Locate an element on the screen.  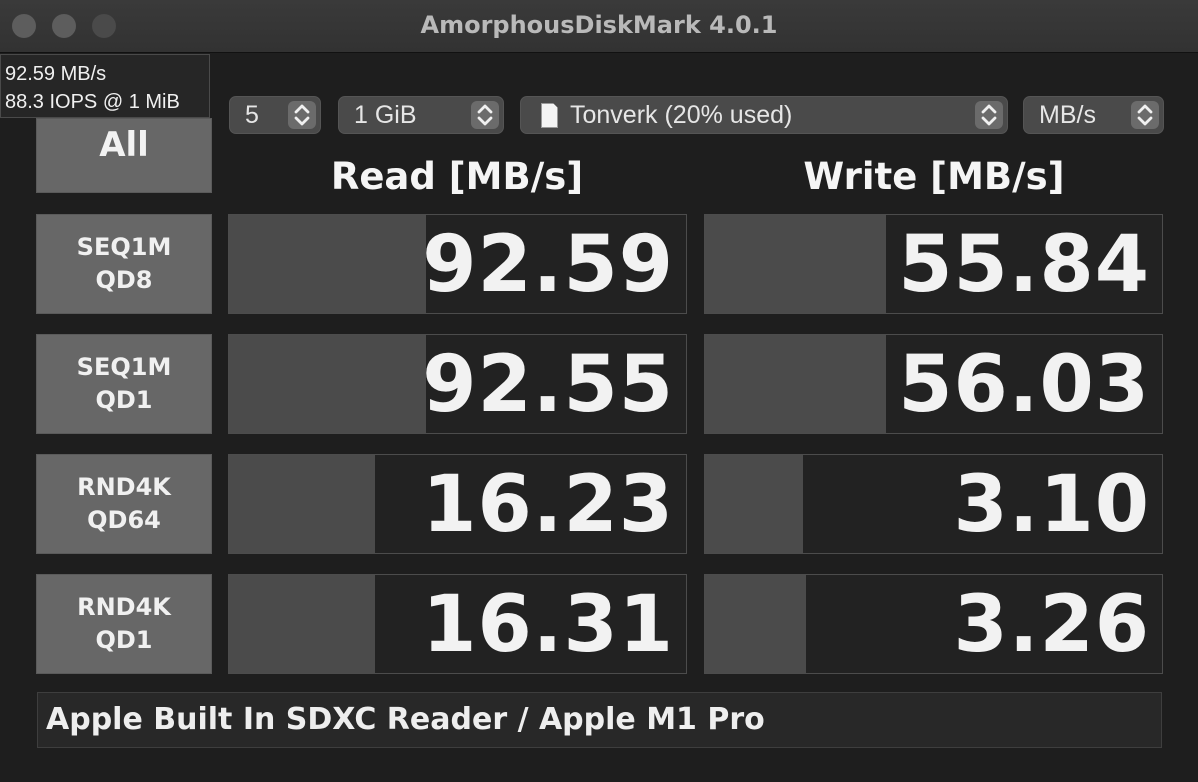
result-tooltip: 92.59 MB/s 88.3 IOPS @ 1 MiB is located at coordinates (105, 86).